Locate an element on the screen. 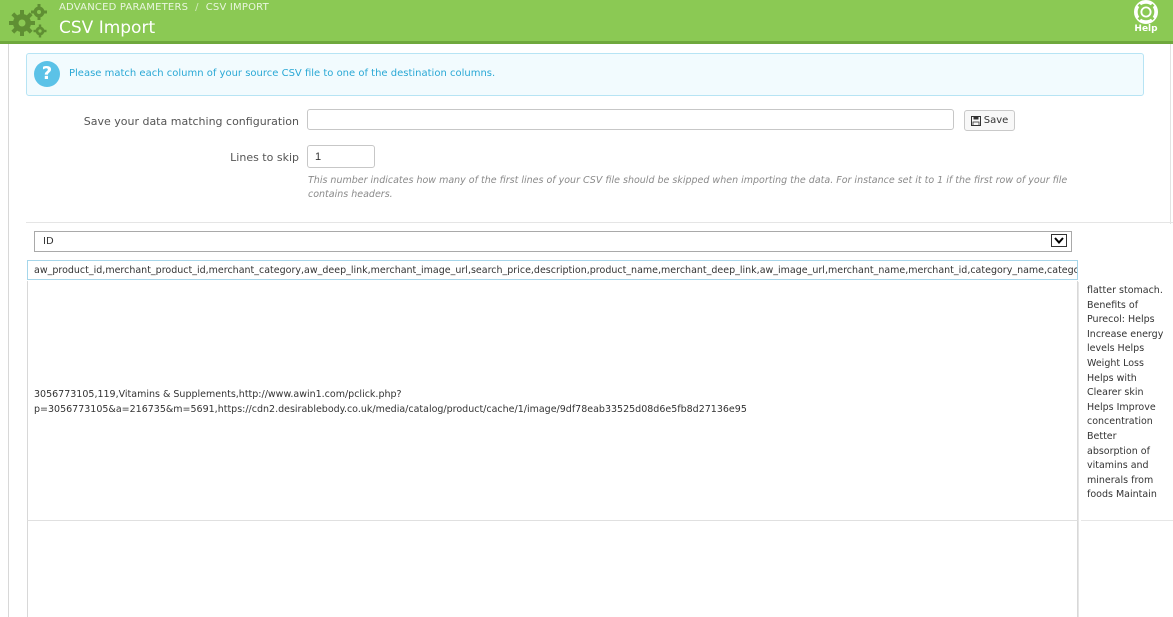  lifebuoy-icon is located at coordinates (1146, 12).